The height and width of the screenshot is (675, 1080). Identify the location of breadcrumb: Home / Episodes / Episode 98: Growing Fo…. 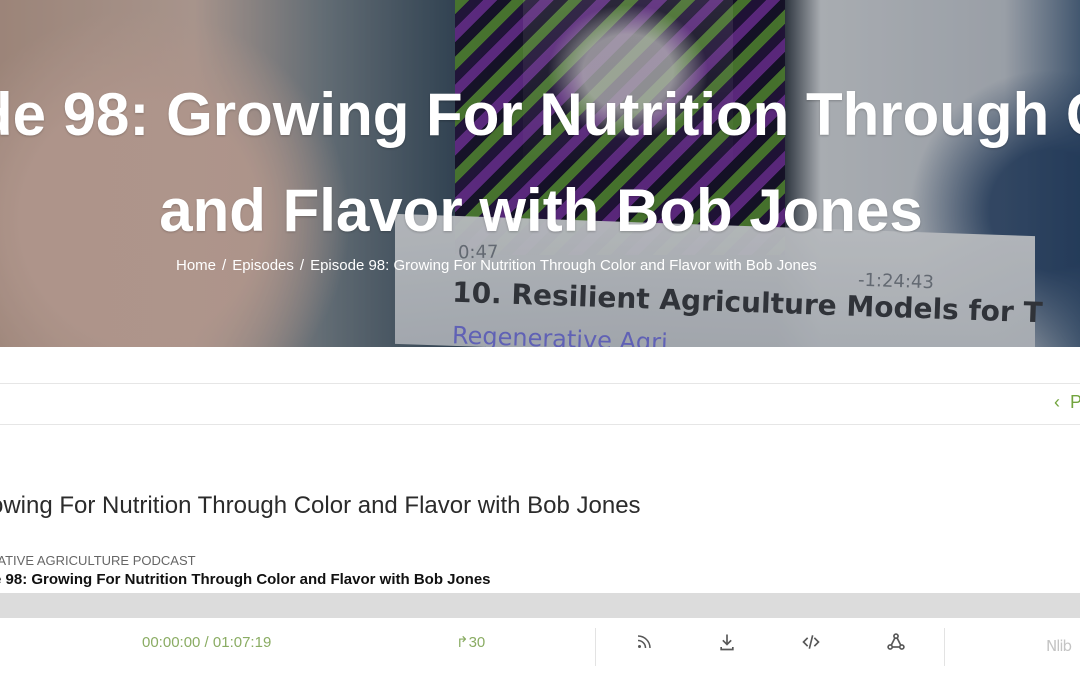
(496, 265).